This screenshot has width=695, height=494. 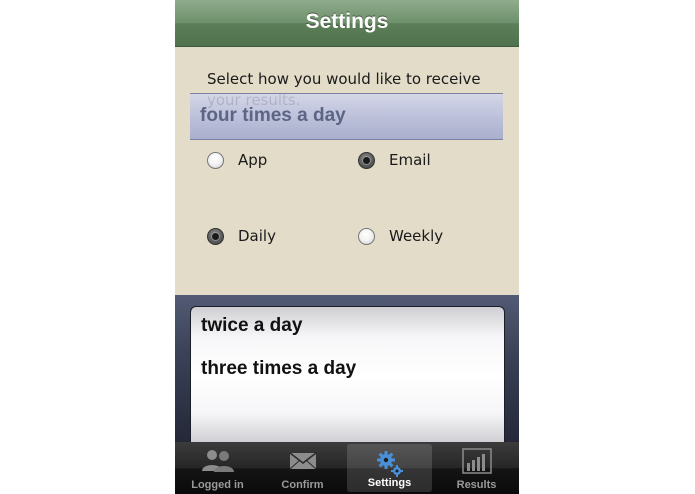 I want to click on picker-selected-value: four times a day, so click(x=273, y=115).